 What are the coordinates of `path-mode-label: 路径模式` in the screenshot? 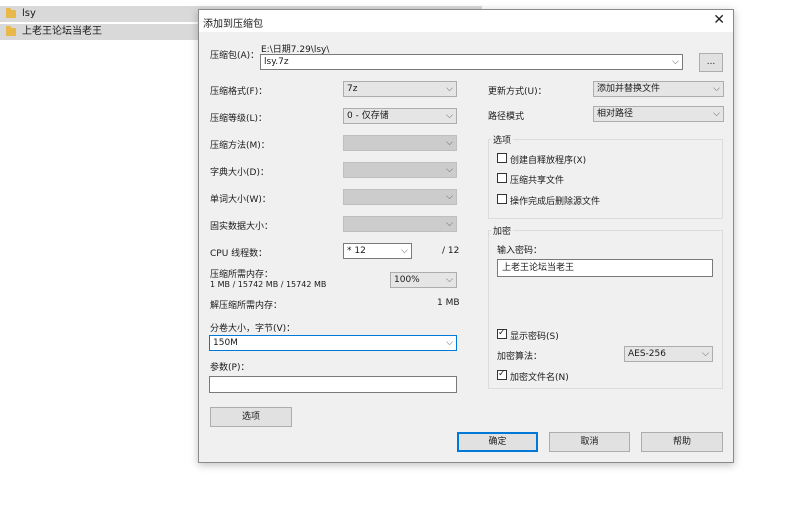 It's located at (506, 117).